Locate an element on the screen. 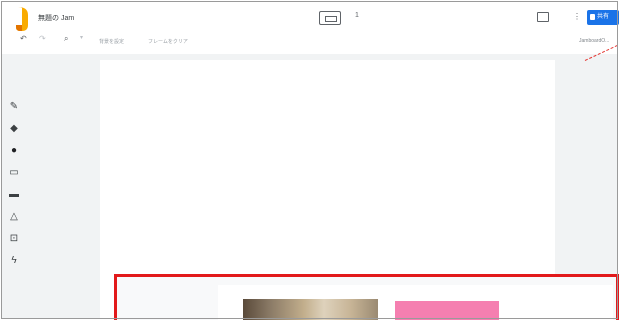 The width and height of the screenshot is (619, 320). zoom-icon: ⌕ is located at coordinates (66, 39).